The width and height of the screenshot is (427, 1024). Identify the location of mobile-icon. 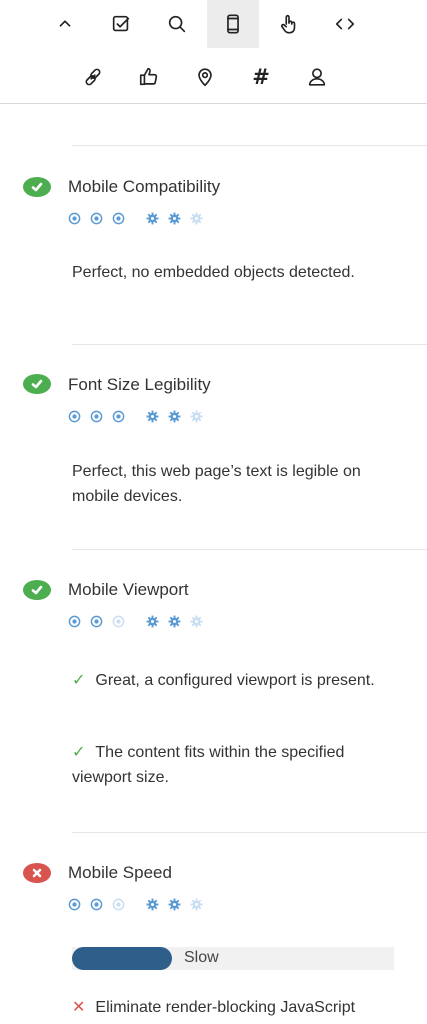
(233, 24).